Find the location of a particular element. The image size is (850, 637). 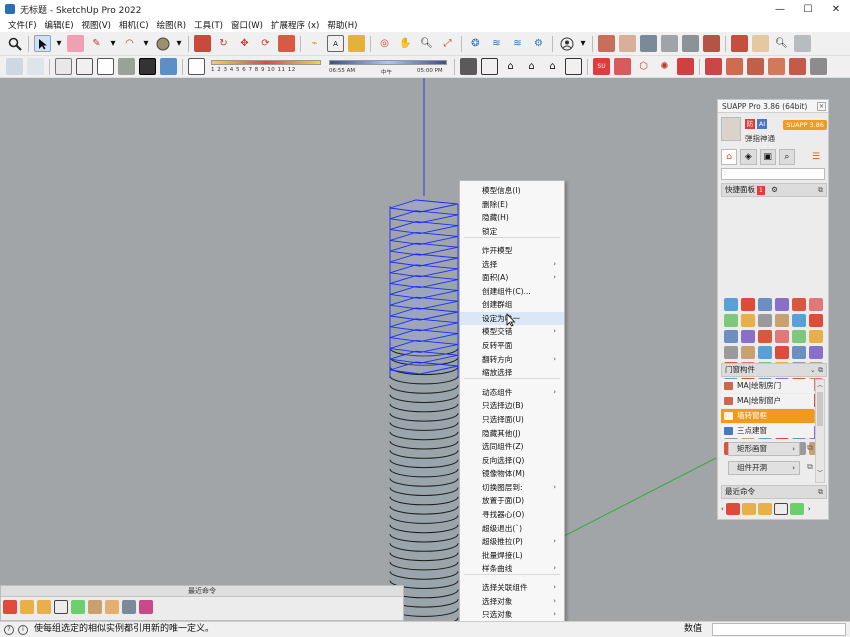

eraser-icon is located at coordinates (75, 43).